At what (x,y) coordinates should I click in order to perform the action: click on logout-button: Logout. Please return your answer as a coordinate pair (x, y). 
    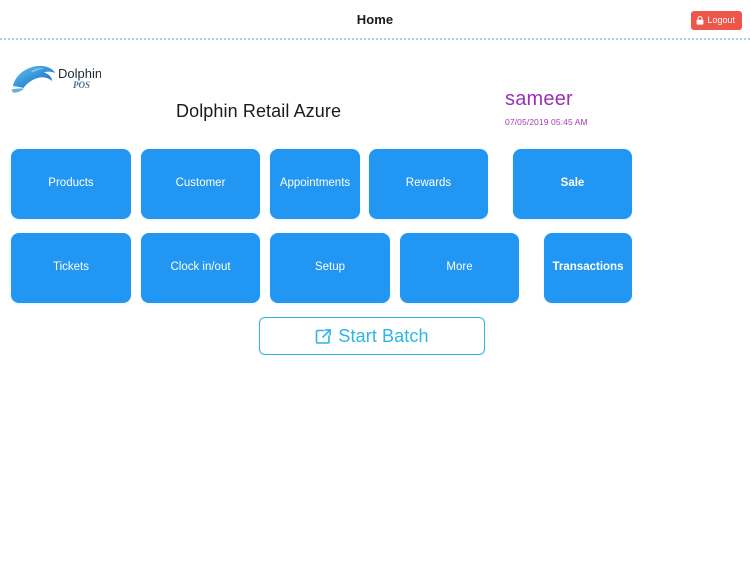
    Looking at the image, I should click on (716, 20).